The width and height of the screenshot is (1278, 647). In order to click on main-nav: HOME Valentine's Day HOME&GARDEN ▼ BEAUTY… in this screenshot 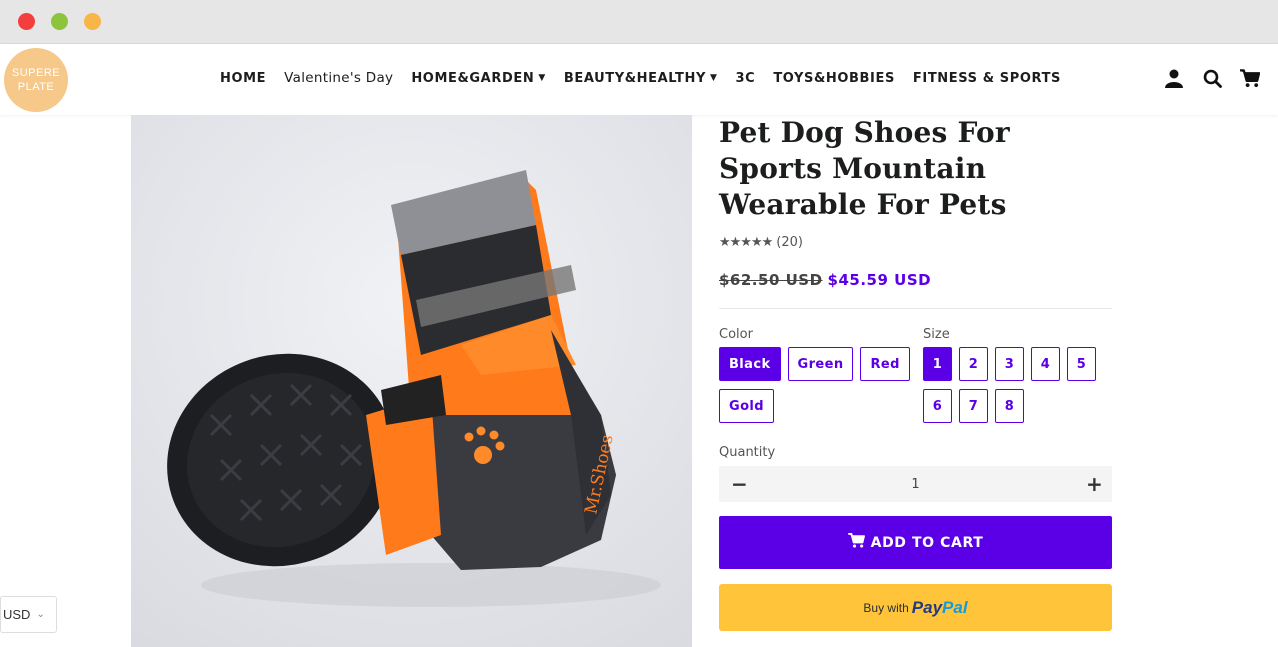, I will do `click(649, 78)`.